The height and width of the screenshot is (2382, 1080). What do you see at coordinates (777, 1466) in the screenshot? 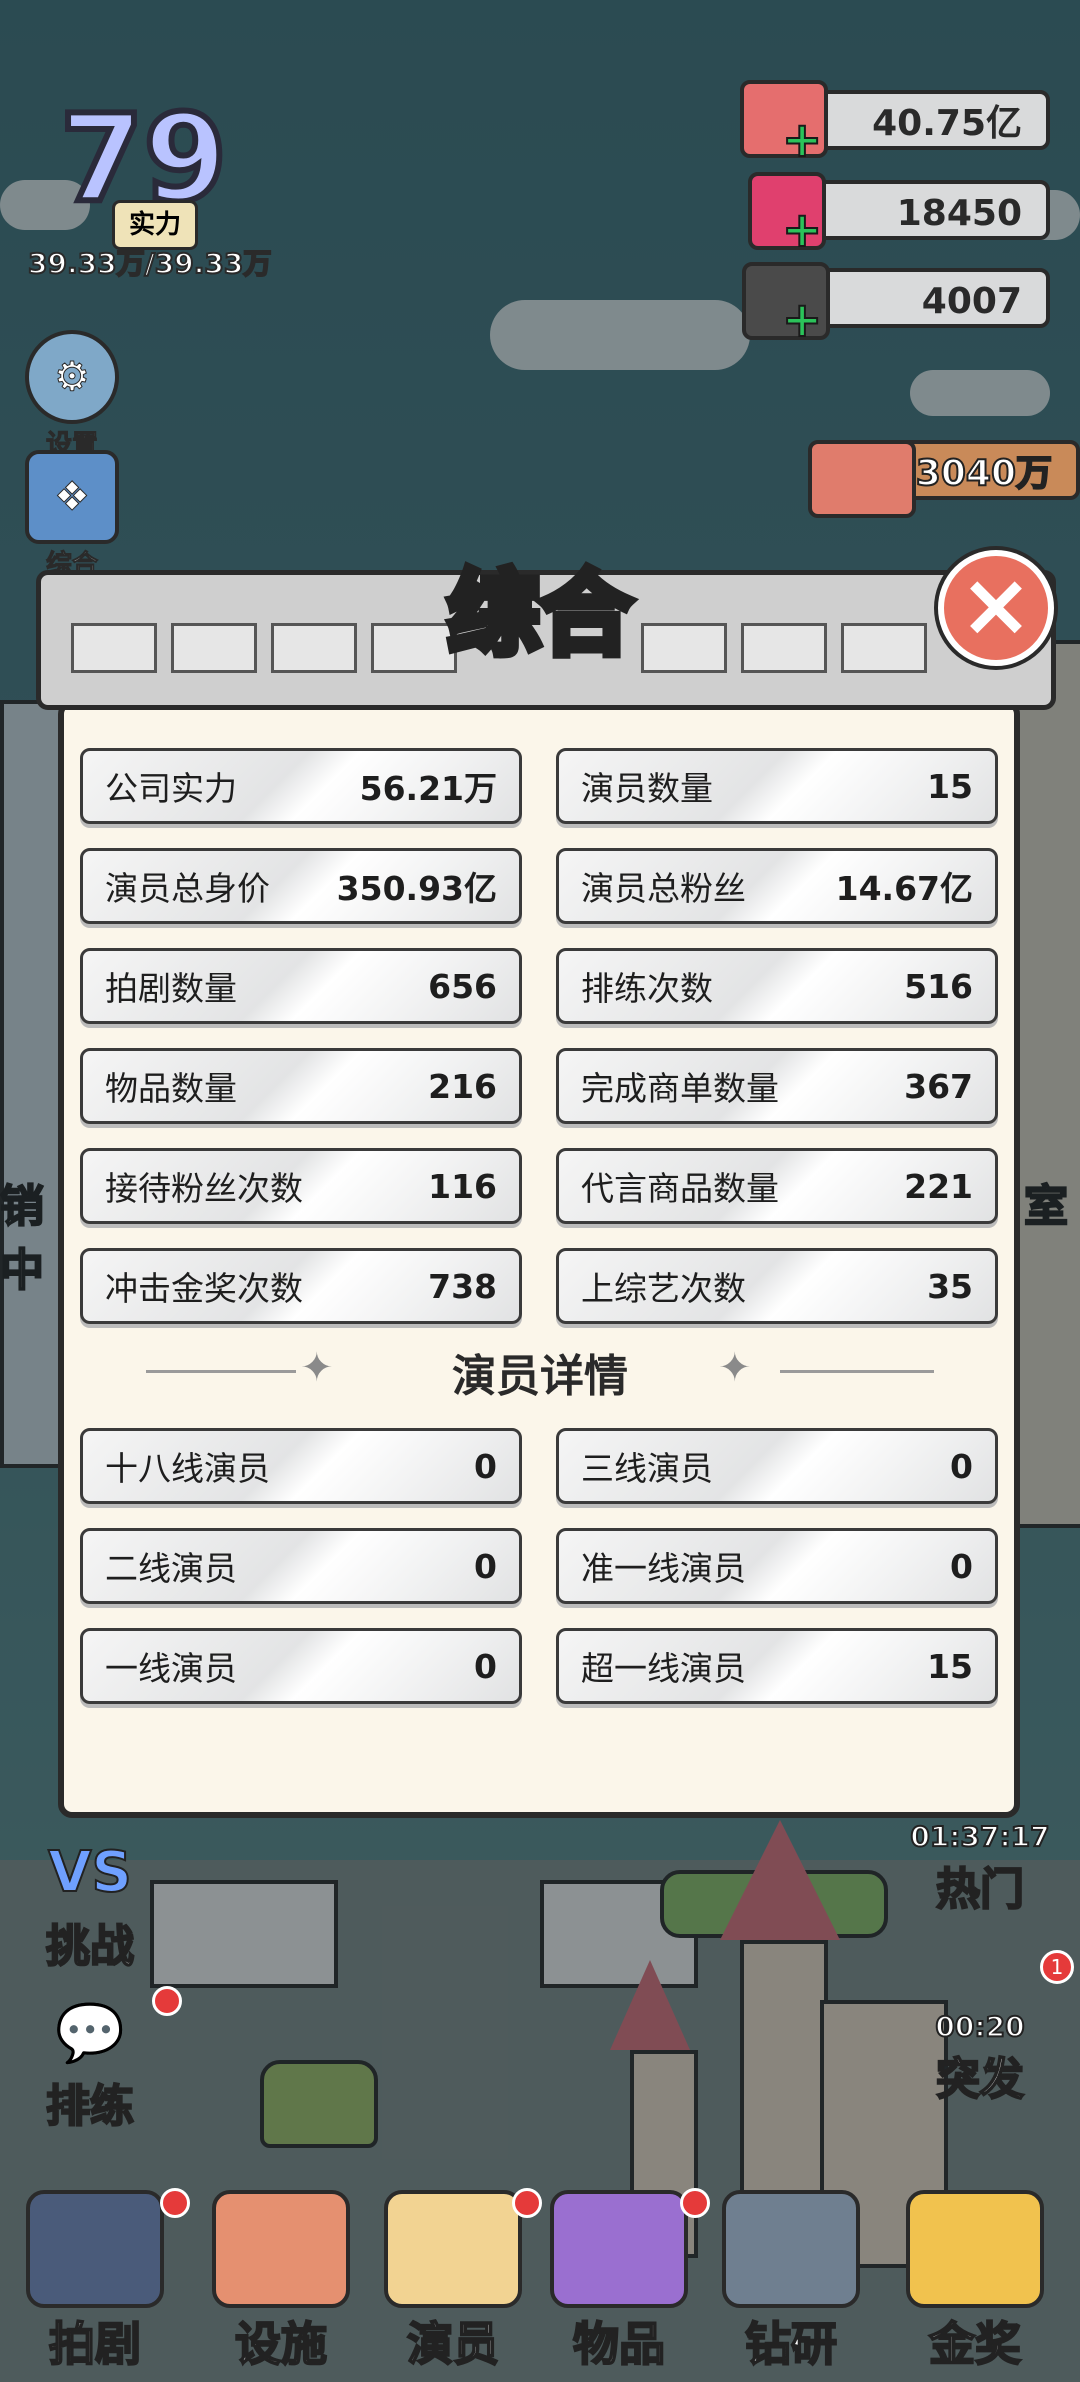
I see `detail-row: 三线演员 0` at bounding box center [777, 1466].